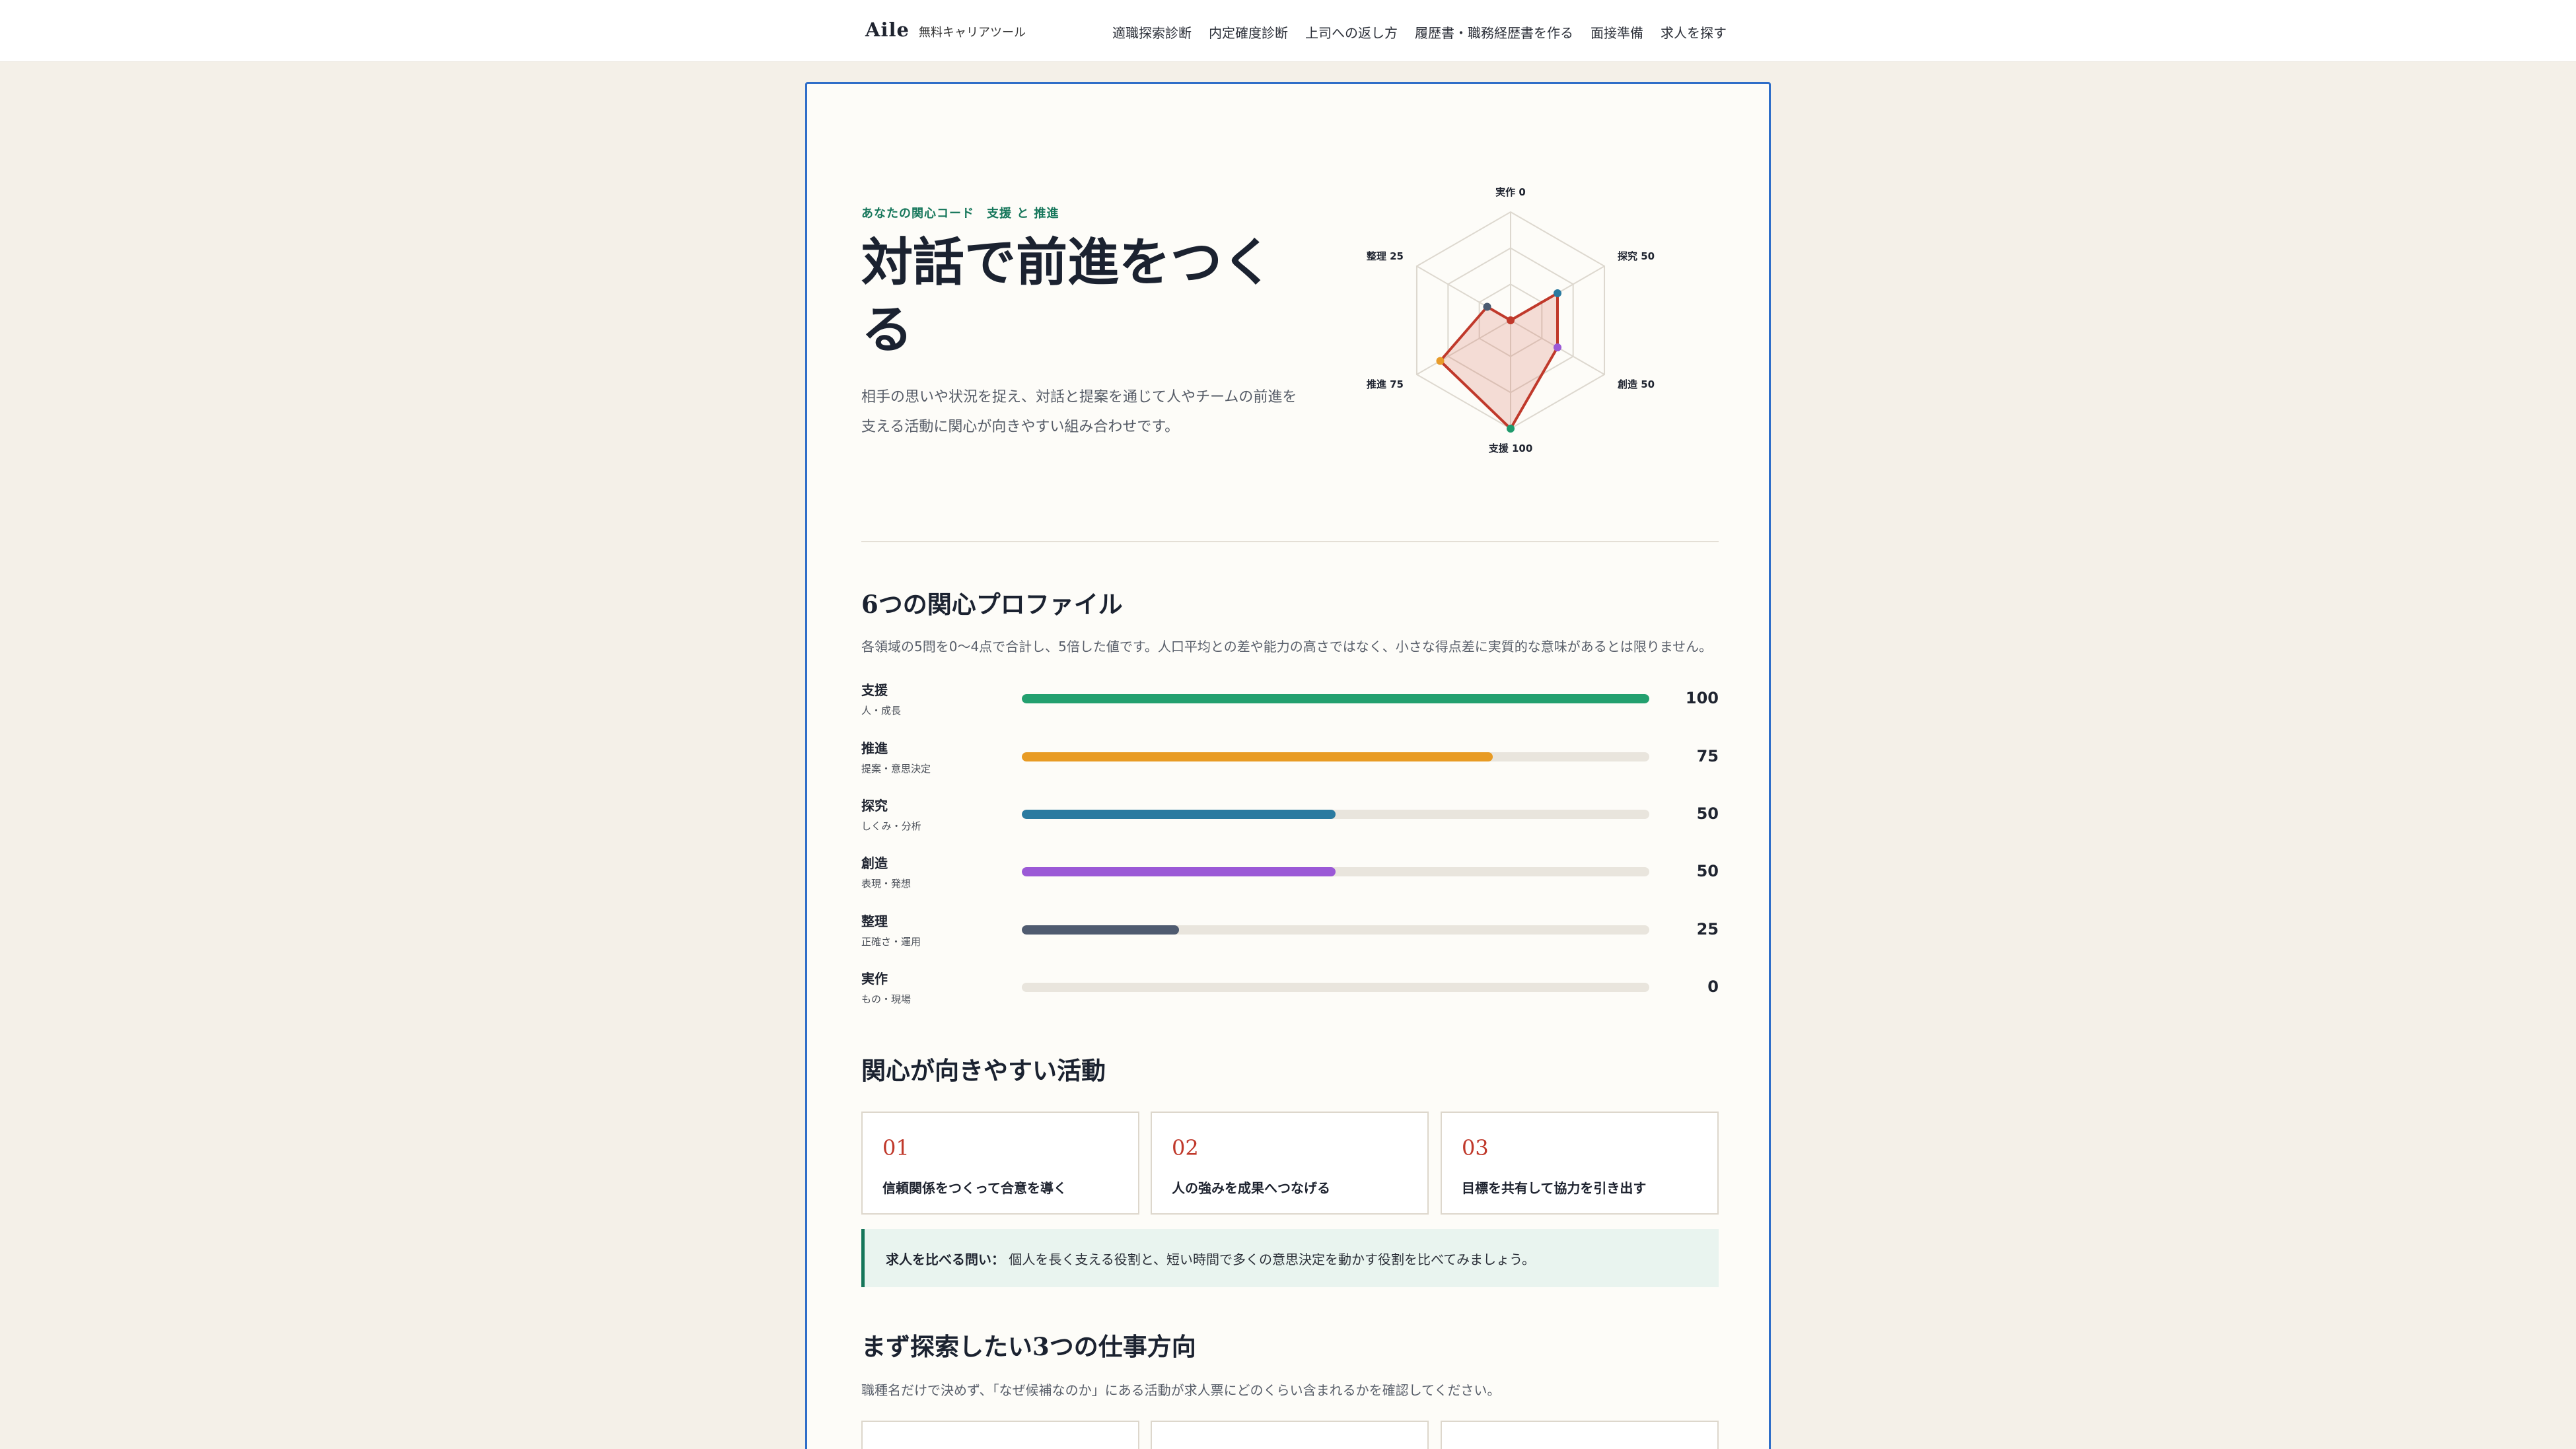  I want to click on activity-card: 02 人の強みを成果へつなげる, so click(1290, 1164).